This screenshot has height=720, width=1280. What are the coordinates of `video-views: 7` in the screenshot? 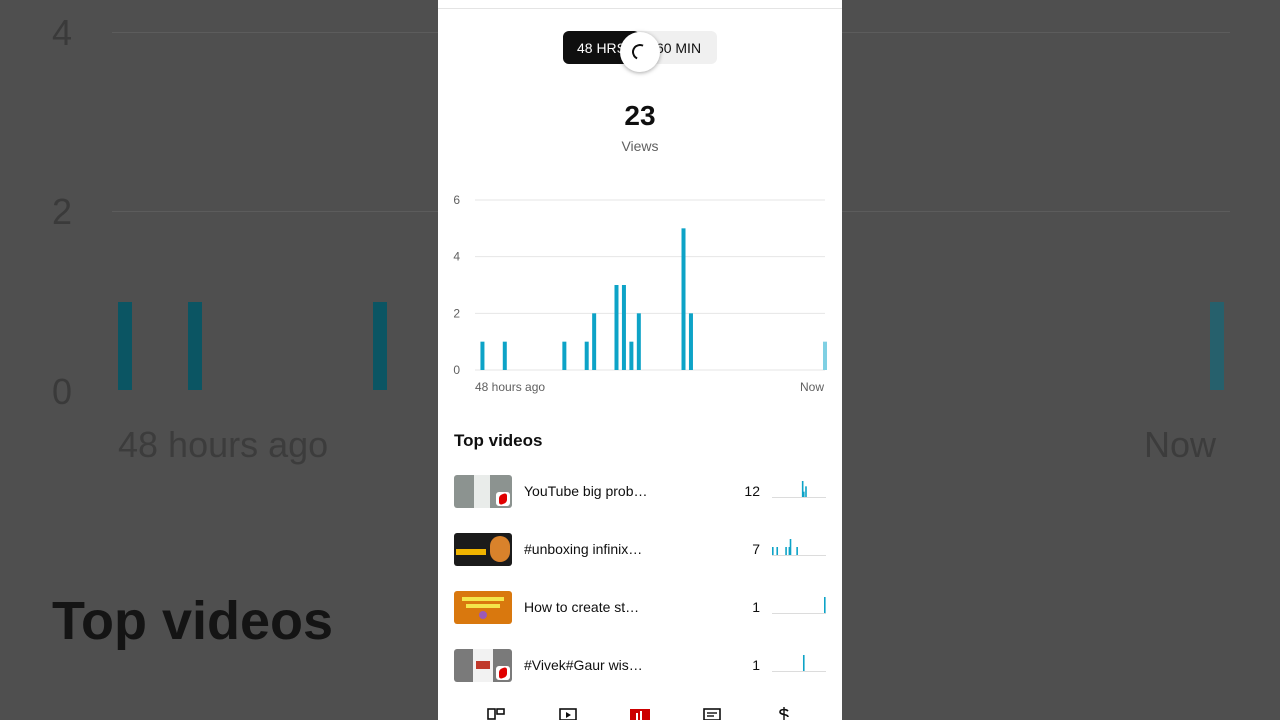 It's located at (756, 549).